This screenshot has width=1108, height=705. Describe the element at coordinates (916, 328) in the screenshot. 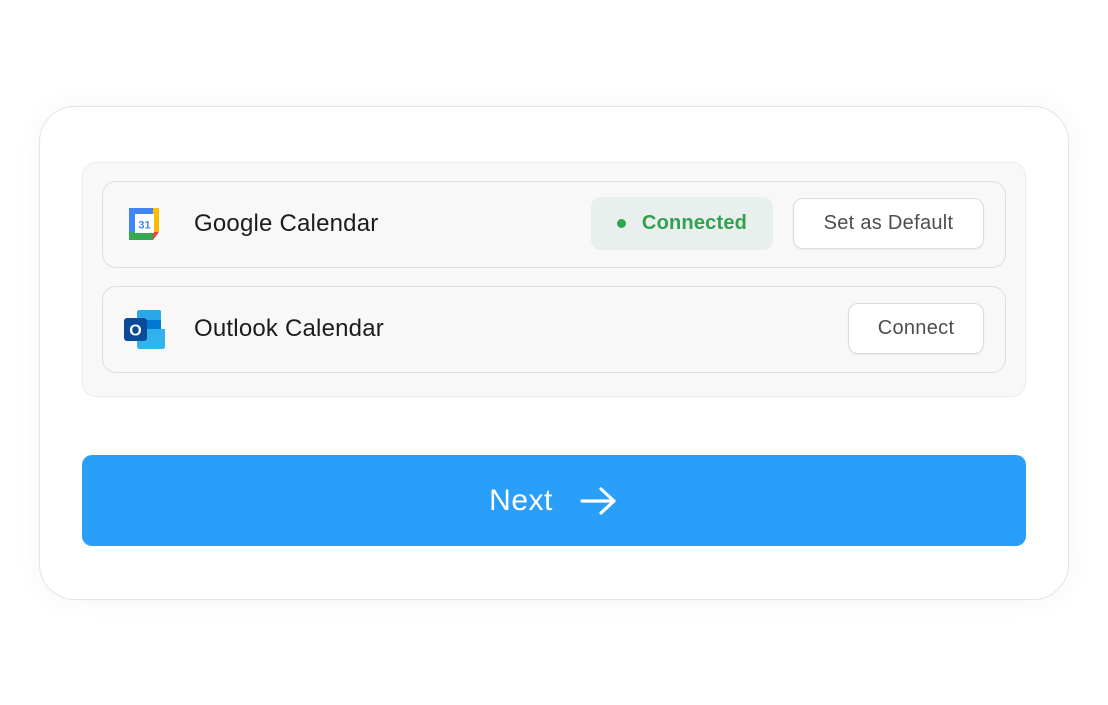

I see `connect-button: Connect` at that location.